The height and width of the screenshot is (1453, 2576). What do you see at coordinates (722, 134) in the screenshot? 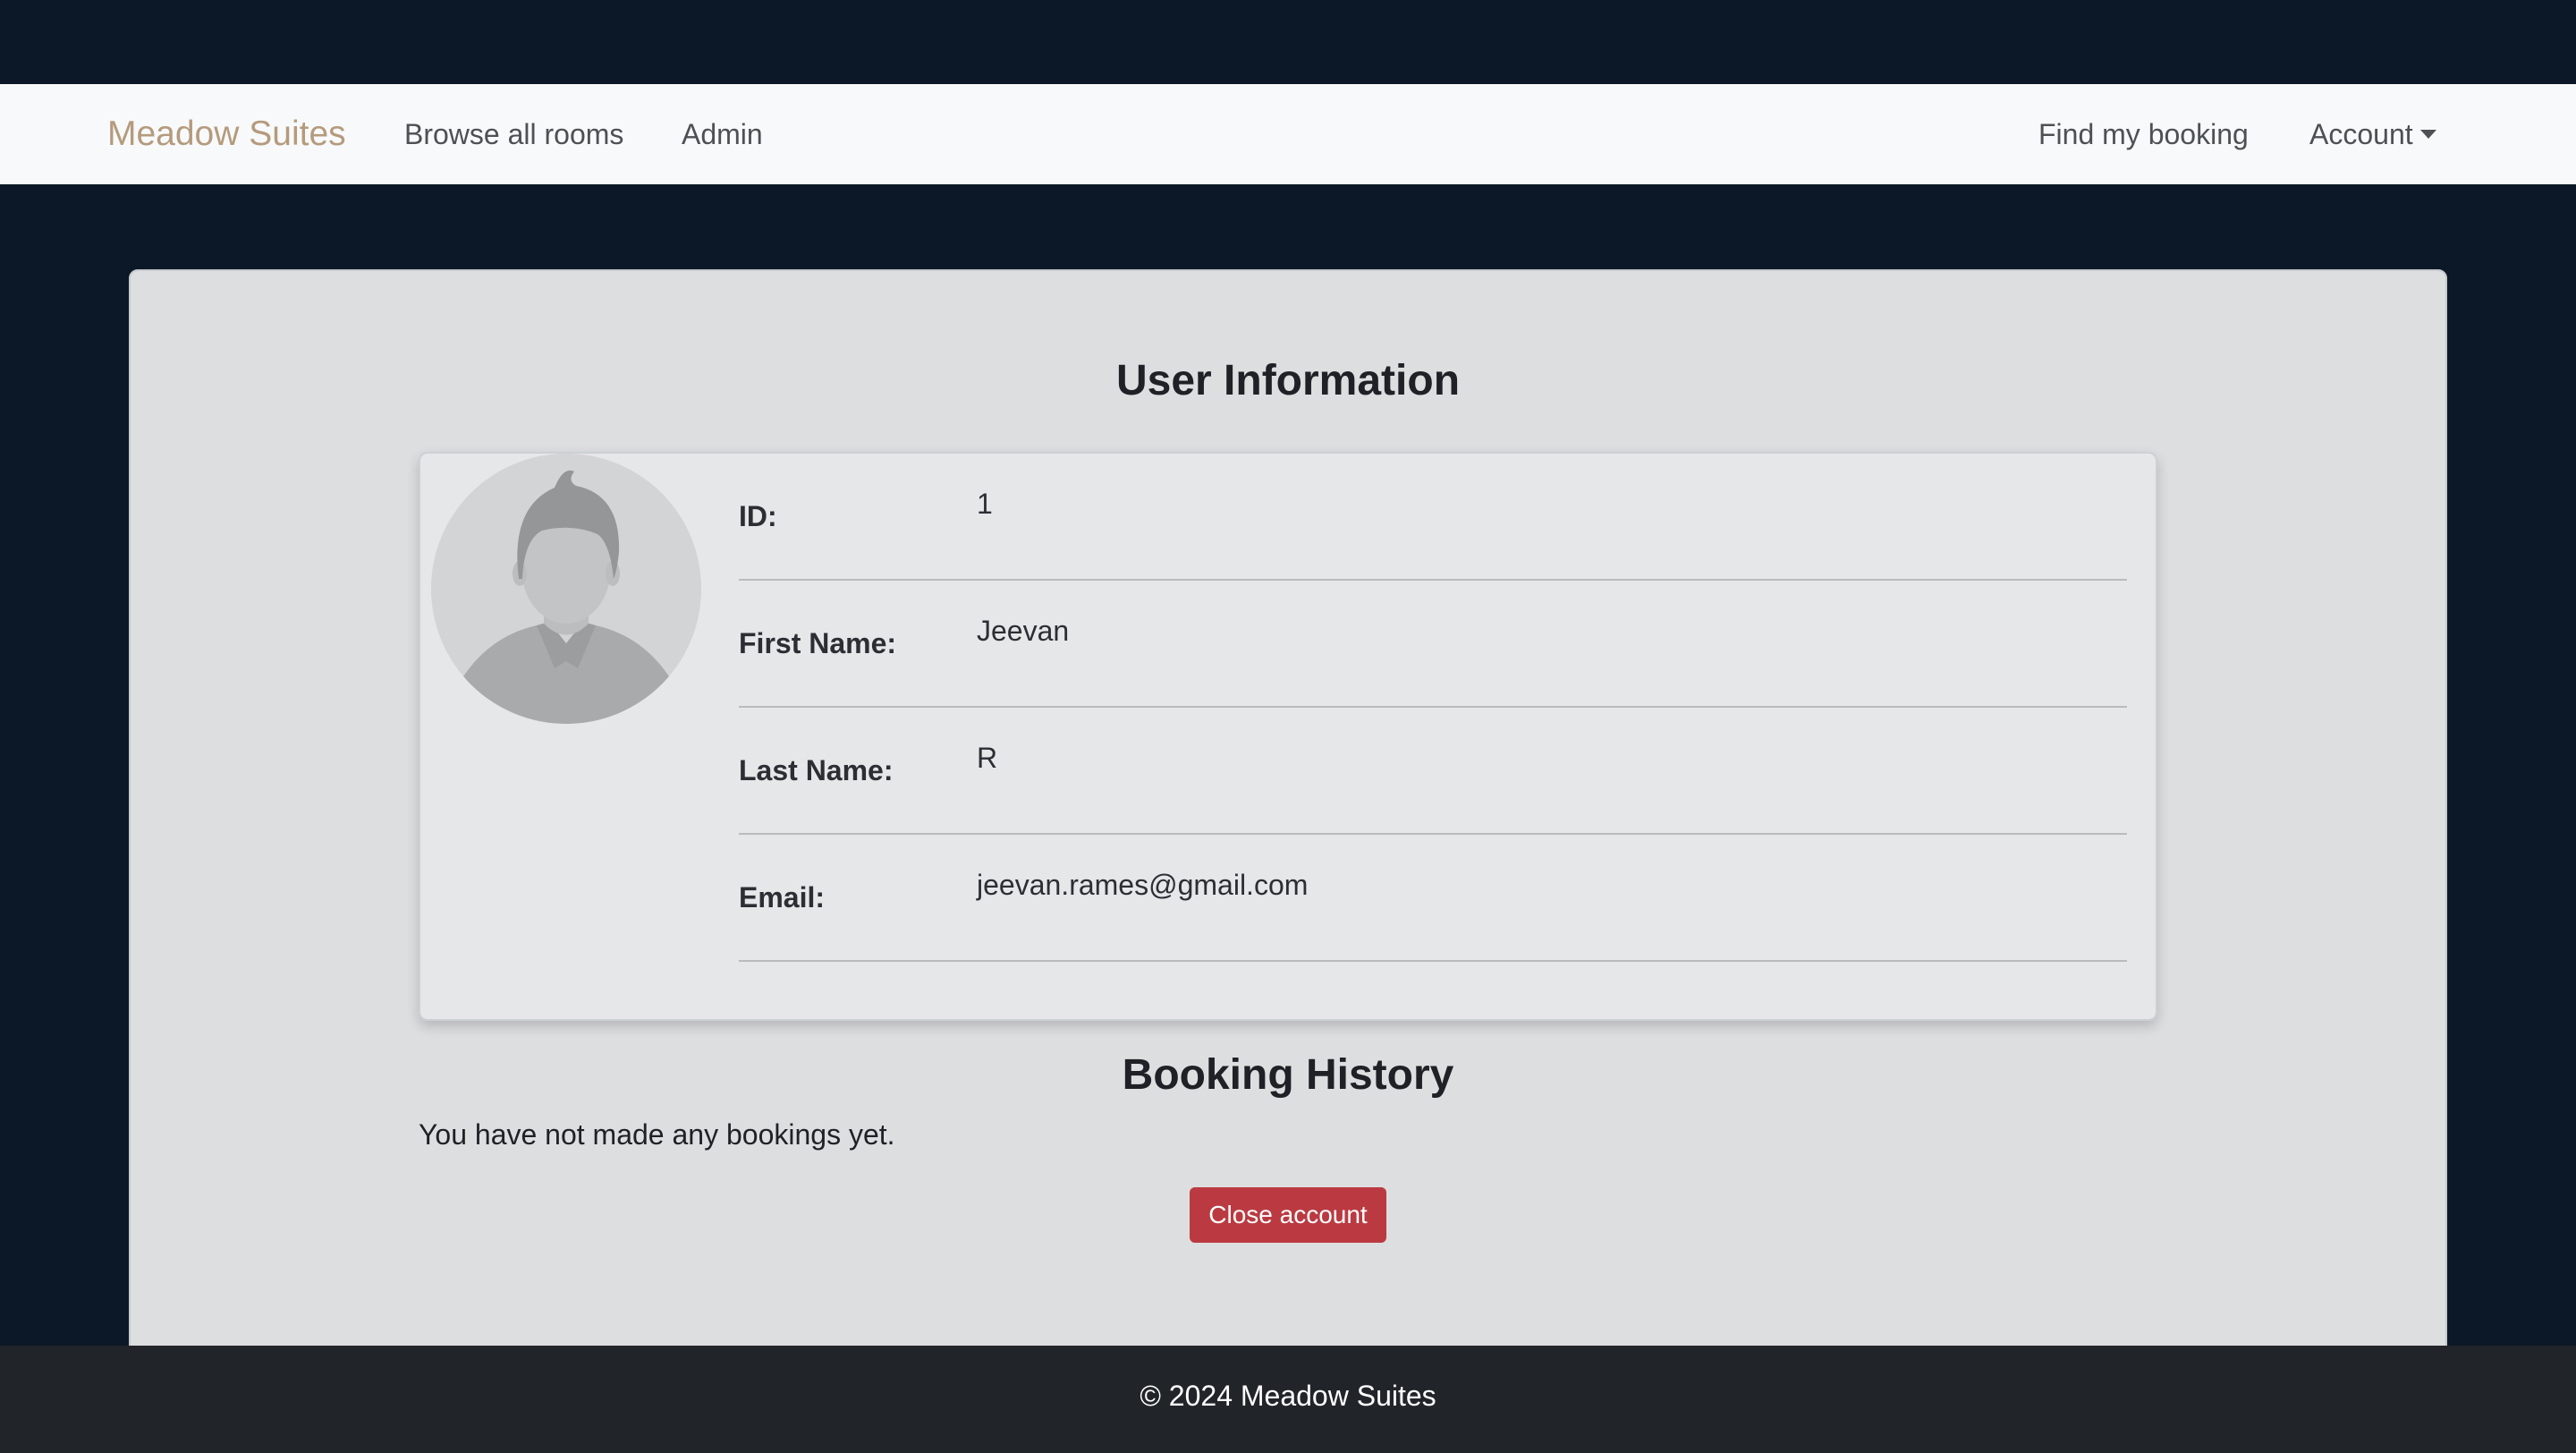
I see `nav-admin: Admin` at bounding box center [722, 134].